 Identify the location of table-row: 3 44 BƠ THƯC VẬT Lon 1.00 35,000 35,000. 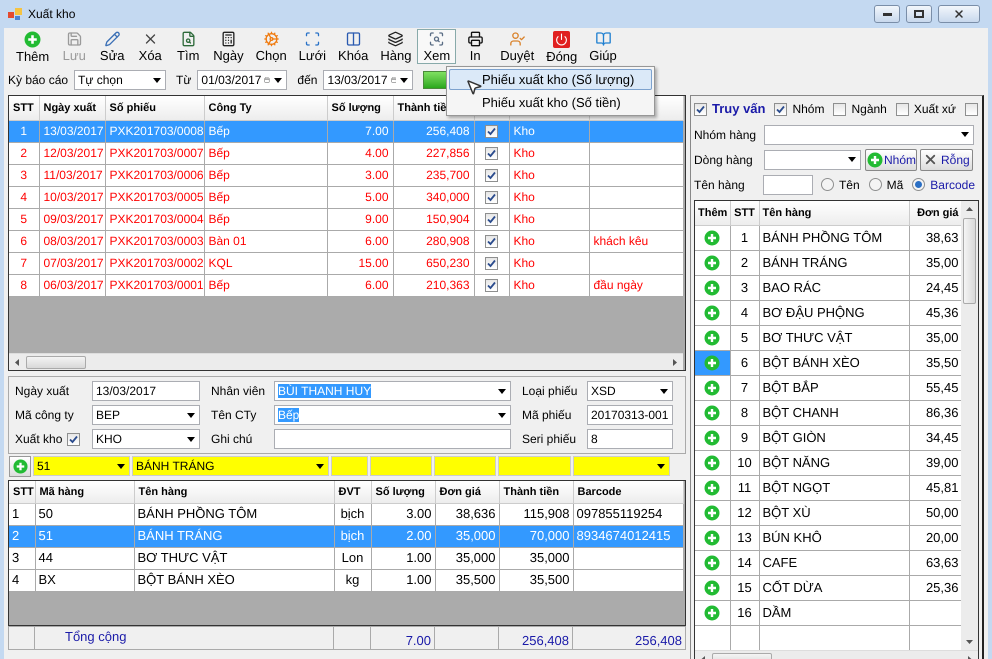
(346, 558).